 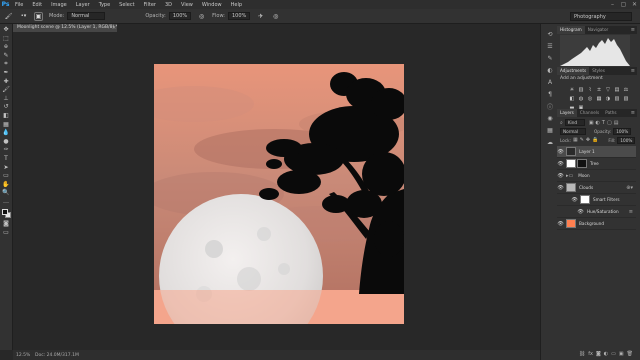 What do you see at coordinates (6, 73) in the screenshot?
I see `eyedropper-tool-icon: ✒` at bounding box center [6, 73].